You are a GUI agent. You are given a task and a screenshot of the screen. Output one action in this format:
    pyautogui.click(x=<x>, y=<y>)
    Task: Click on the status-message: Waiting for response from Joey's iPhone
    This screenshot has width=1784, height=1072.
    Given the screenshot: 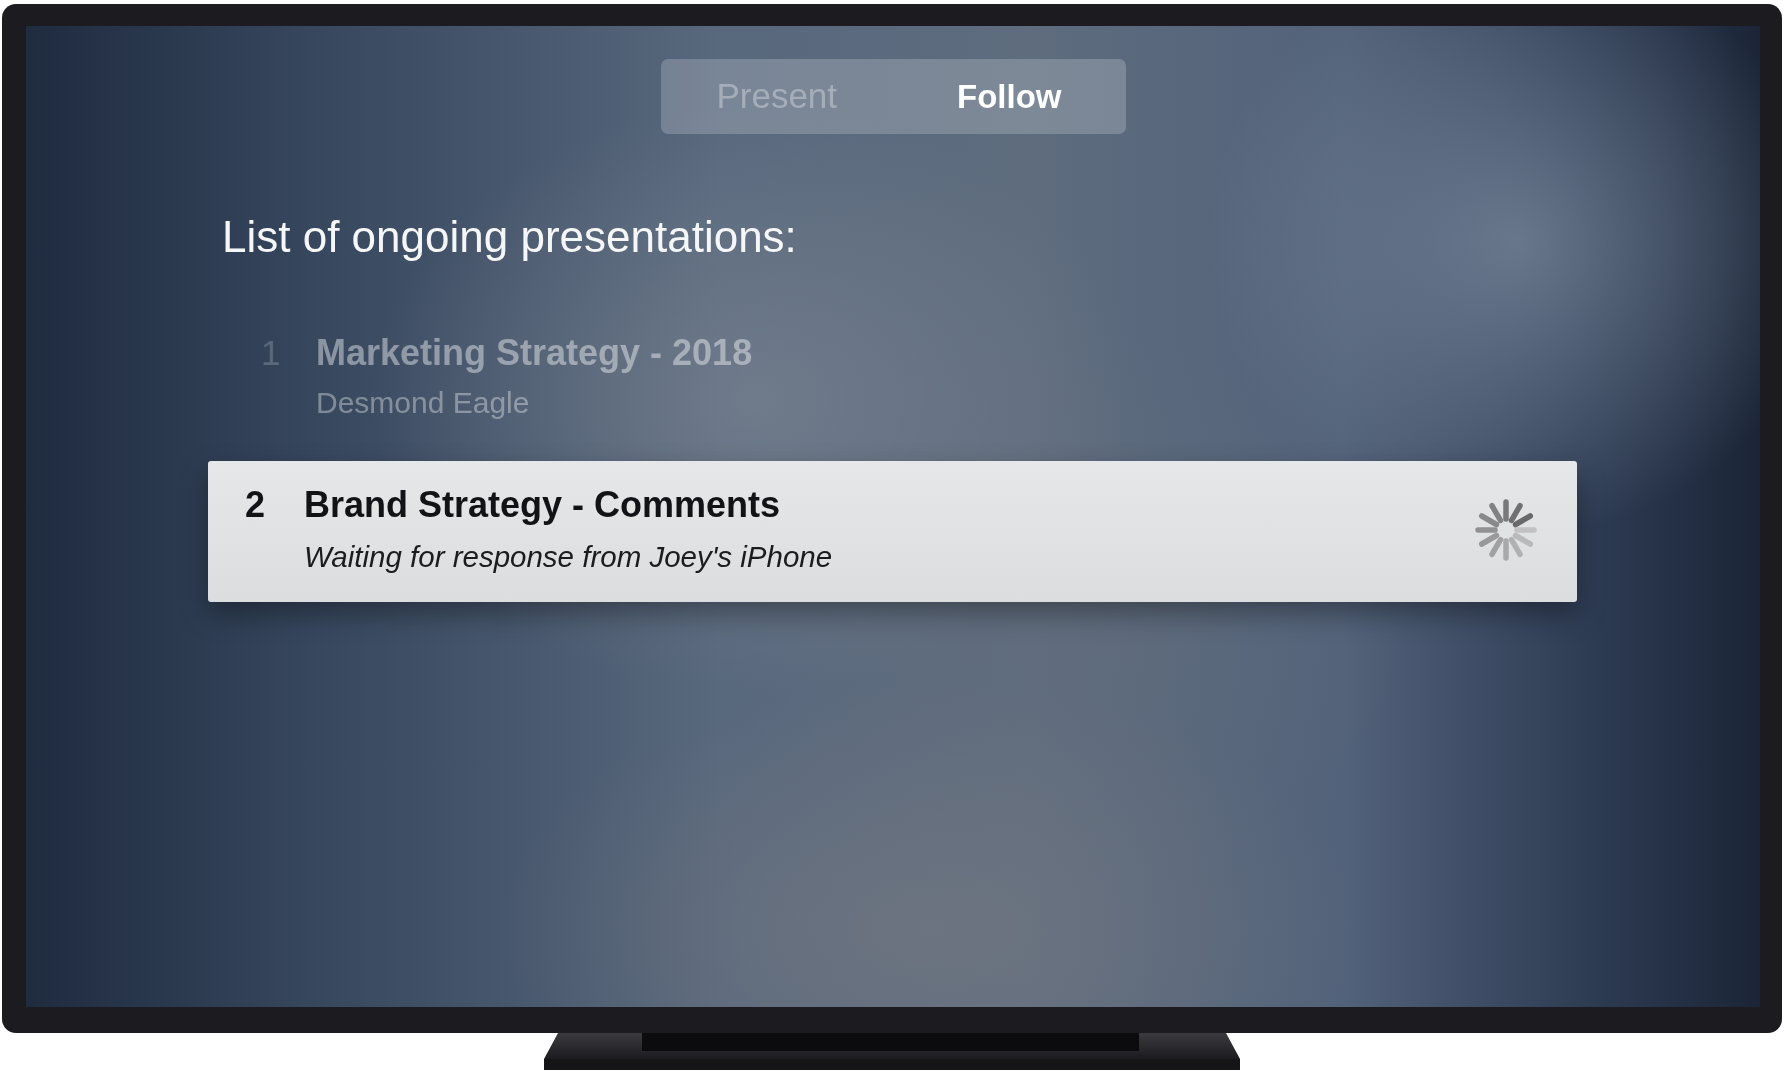 What is the action you would take?
    pyautogui.click(x=568, y=557)
    